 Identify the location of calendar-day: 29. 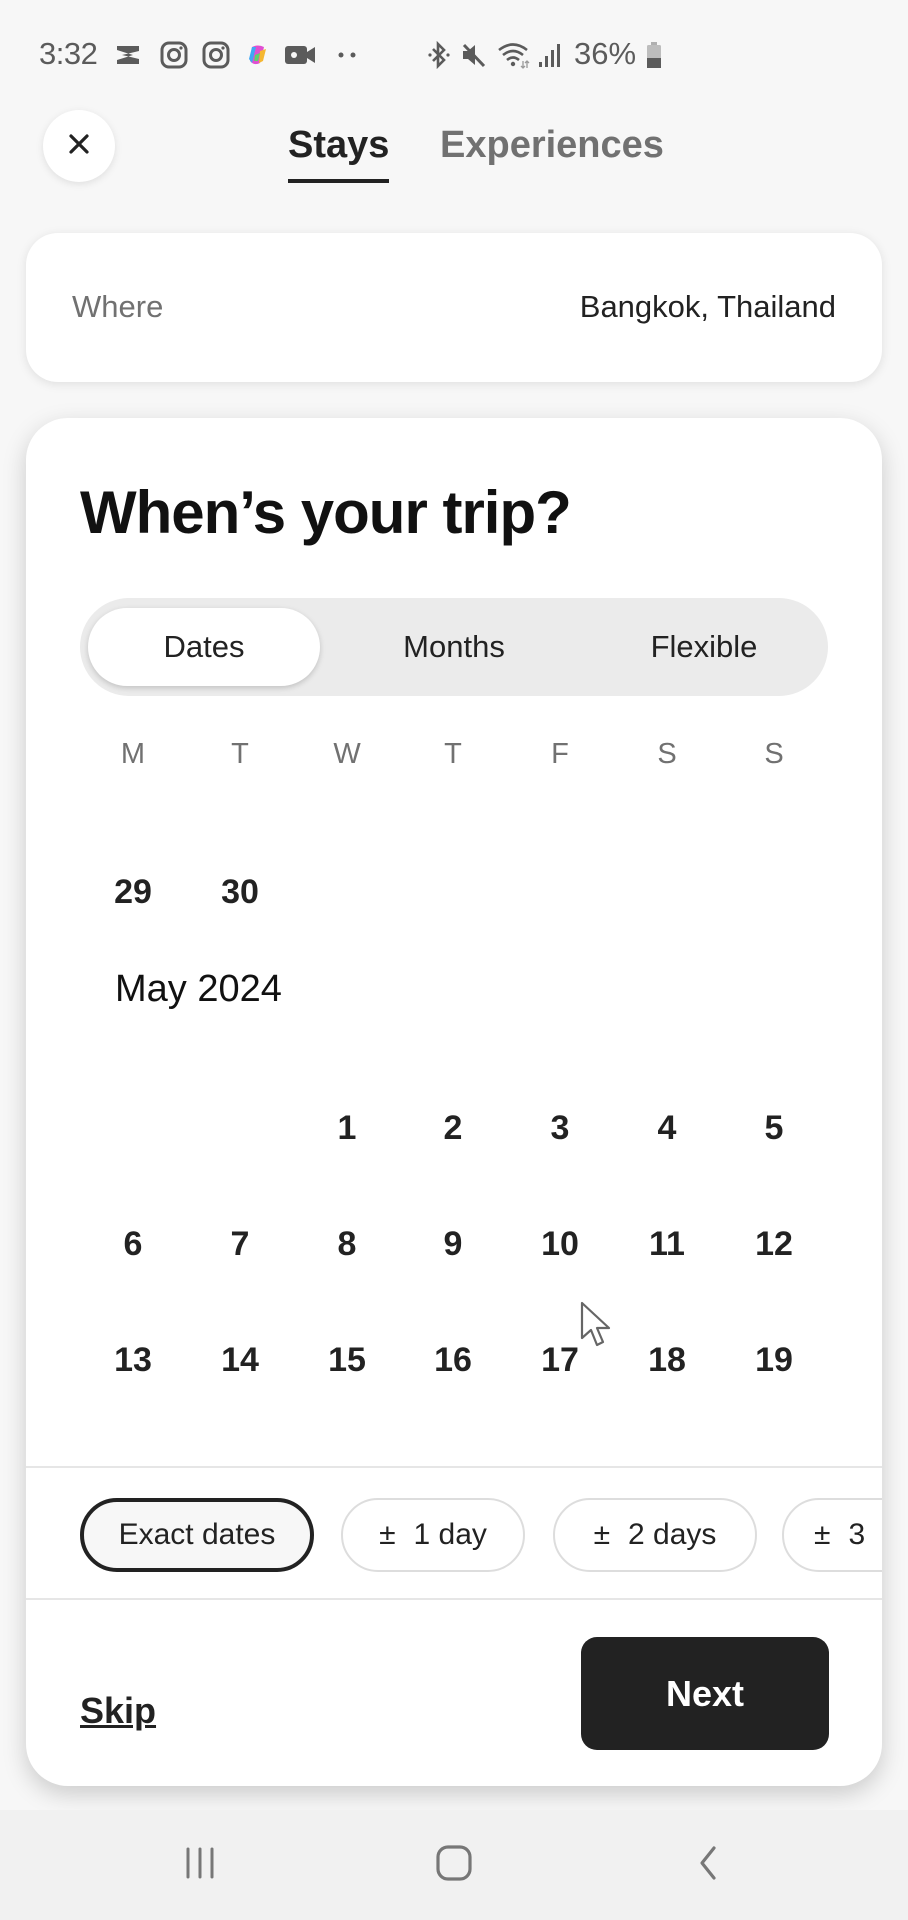
(133, 892).